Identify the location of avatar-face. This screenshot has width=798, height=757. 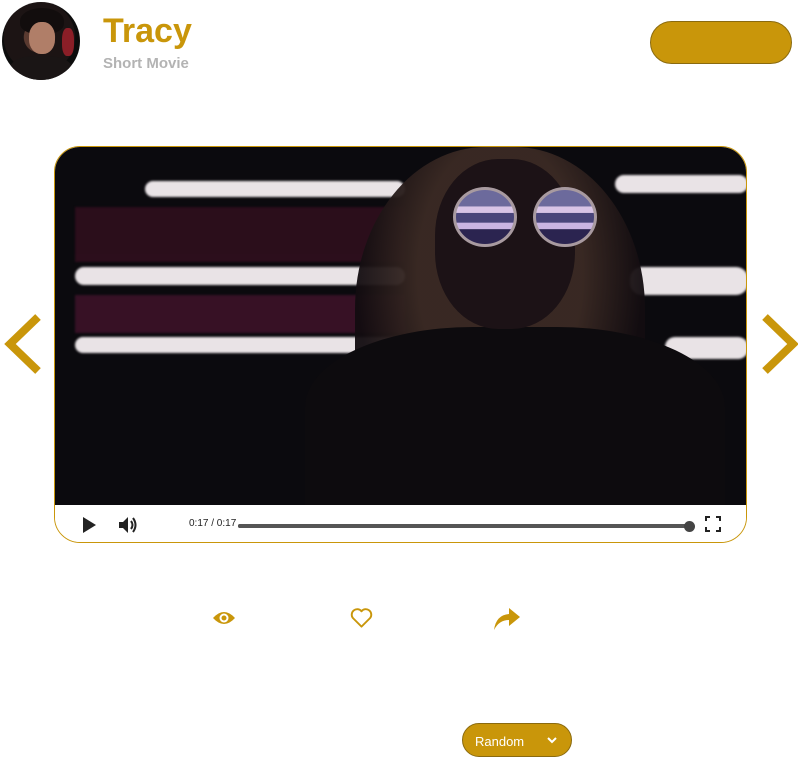
(42, 38).